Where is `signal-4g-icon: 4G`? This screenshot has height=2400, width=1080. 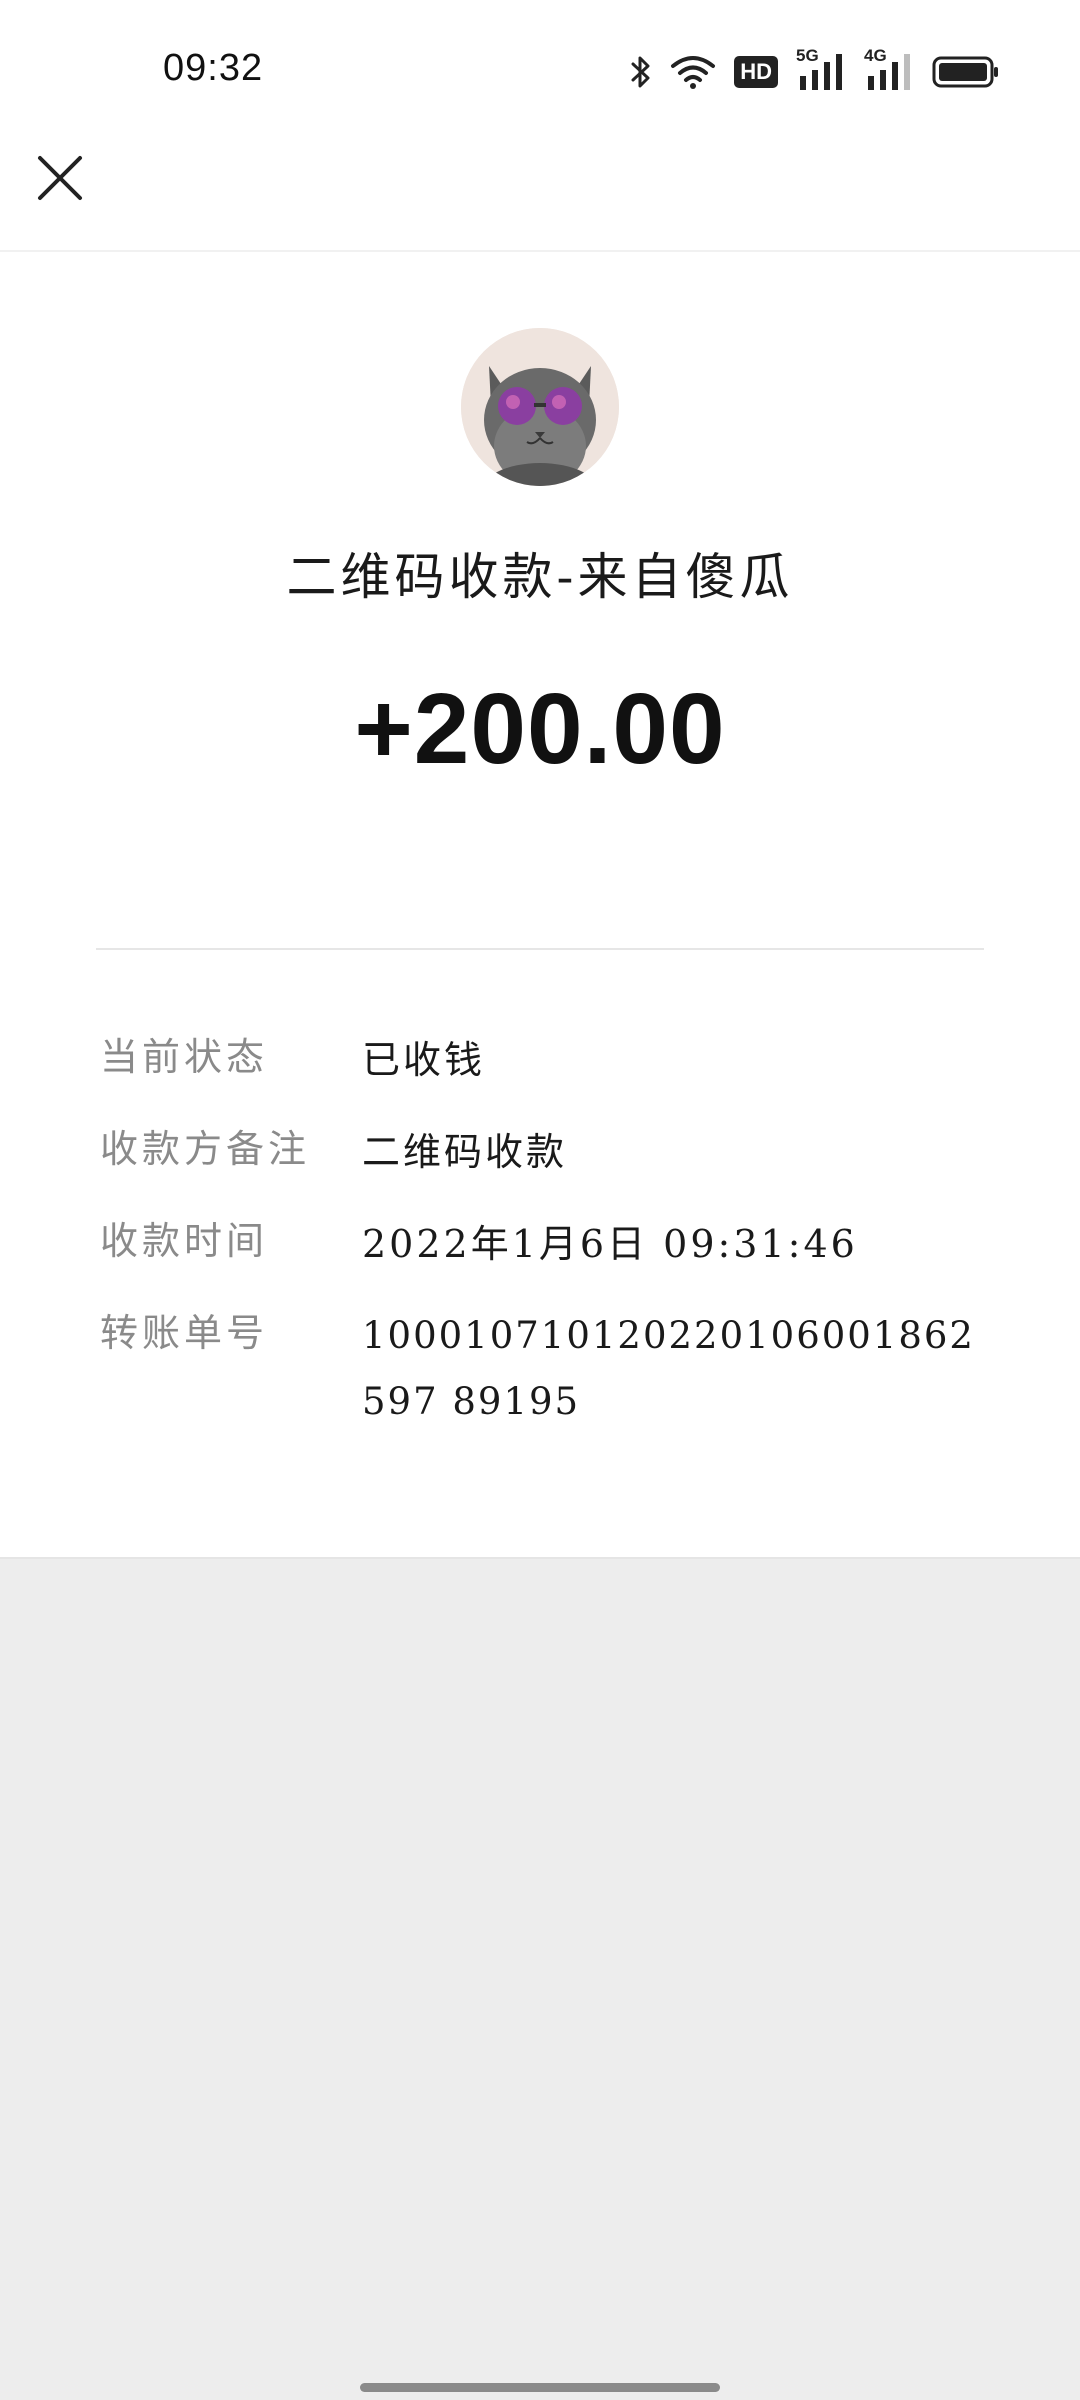
signal-4g-icon: 4G is located at coordinates (889, 69).